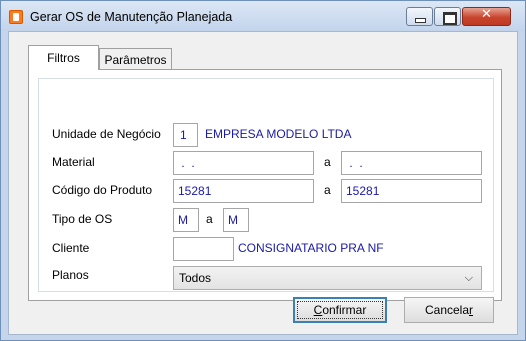  I want to click on title-bar: Gerar OS de Manutenção Planejada ✕, so click(263, 16).